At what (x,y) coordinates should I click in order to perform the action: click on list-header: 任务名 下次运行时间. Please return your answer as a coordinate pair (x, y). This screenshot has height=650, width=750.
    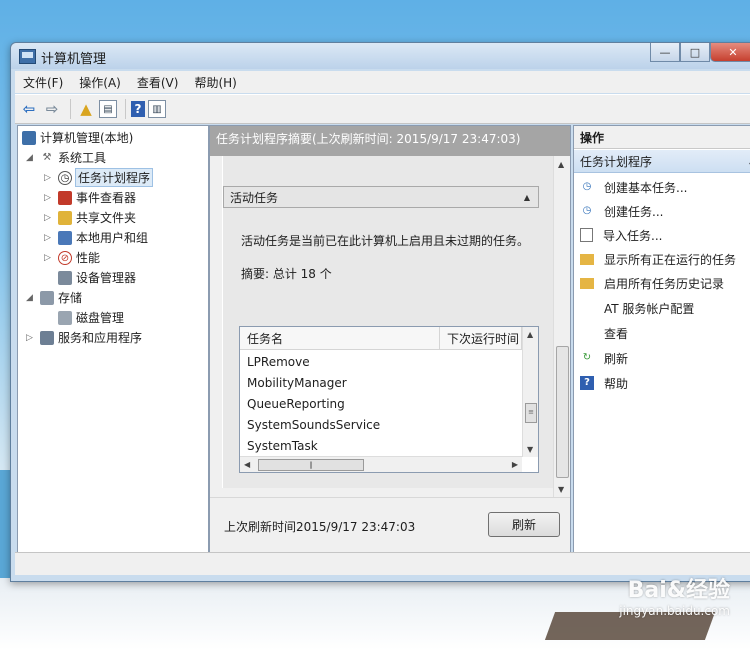
    Looking at the image, I should click on (381, 338).